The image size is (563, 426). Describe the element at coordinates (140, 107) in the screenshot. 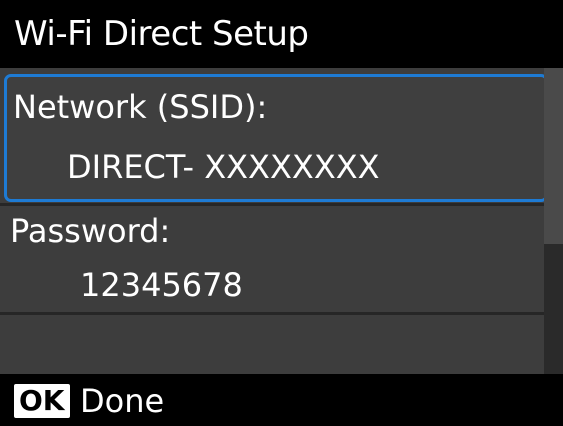

I see `network-ssid-label: Network (SSID):` at that location.